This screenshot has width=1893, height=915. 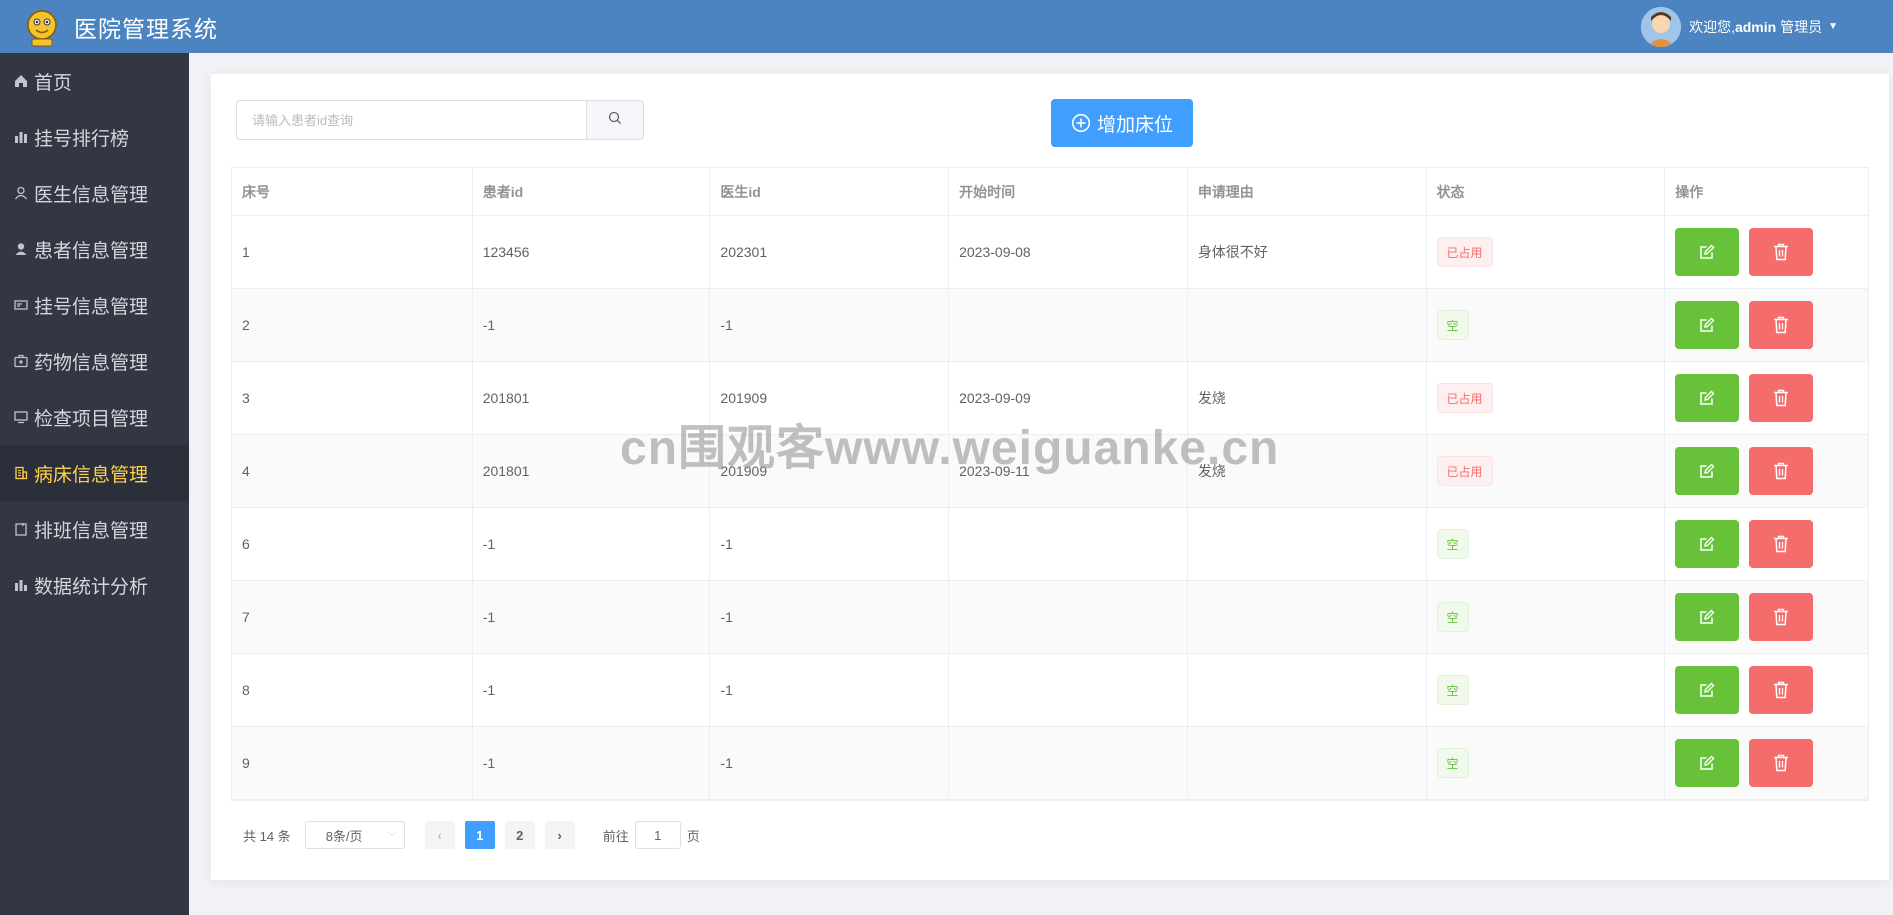 I want to click on table-cell-start: 2023-09-09, so click(x=1068, y=398).